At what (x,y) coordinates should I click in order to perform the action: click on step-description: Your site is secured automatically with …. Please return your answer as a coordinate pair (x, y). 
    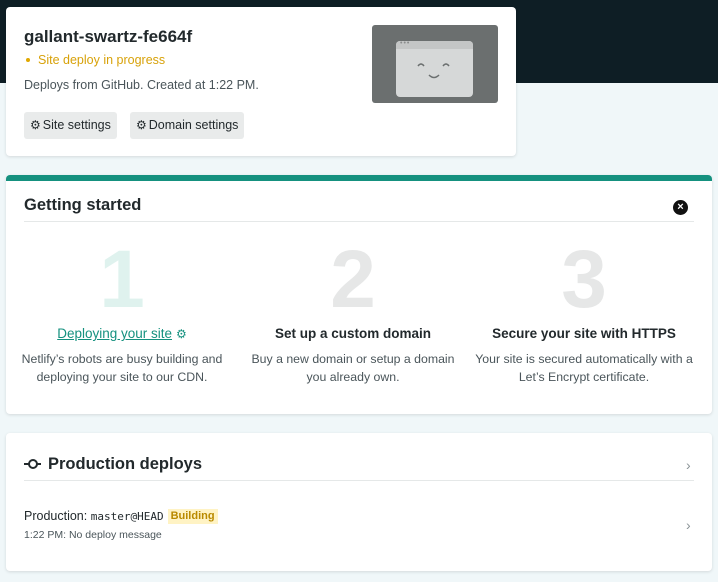
    Looking at the image, I should click on (584, 368).